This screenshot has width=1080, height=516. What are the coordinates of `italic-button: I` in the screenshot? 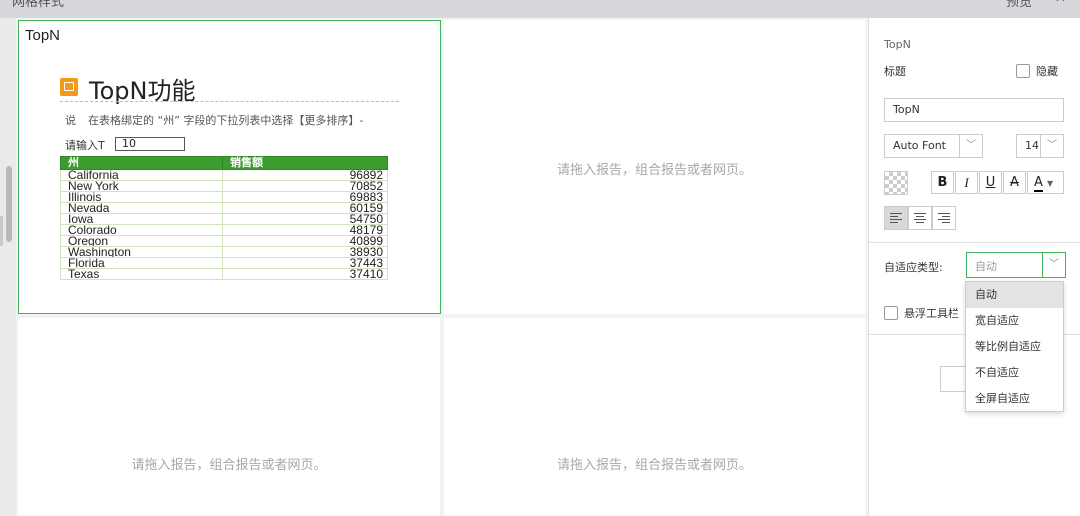 It's located at (966, 182).